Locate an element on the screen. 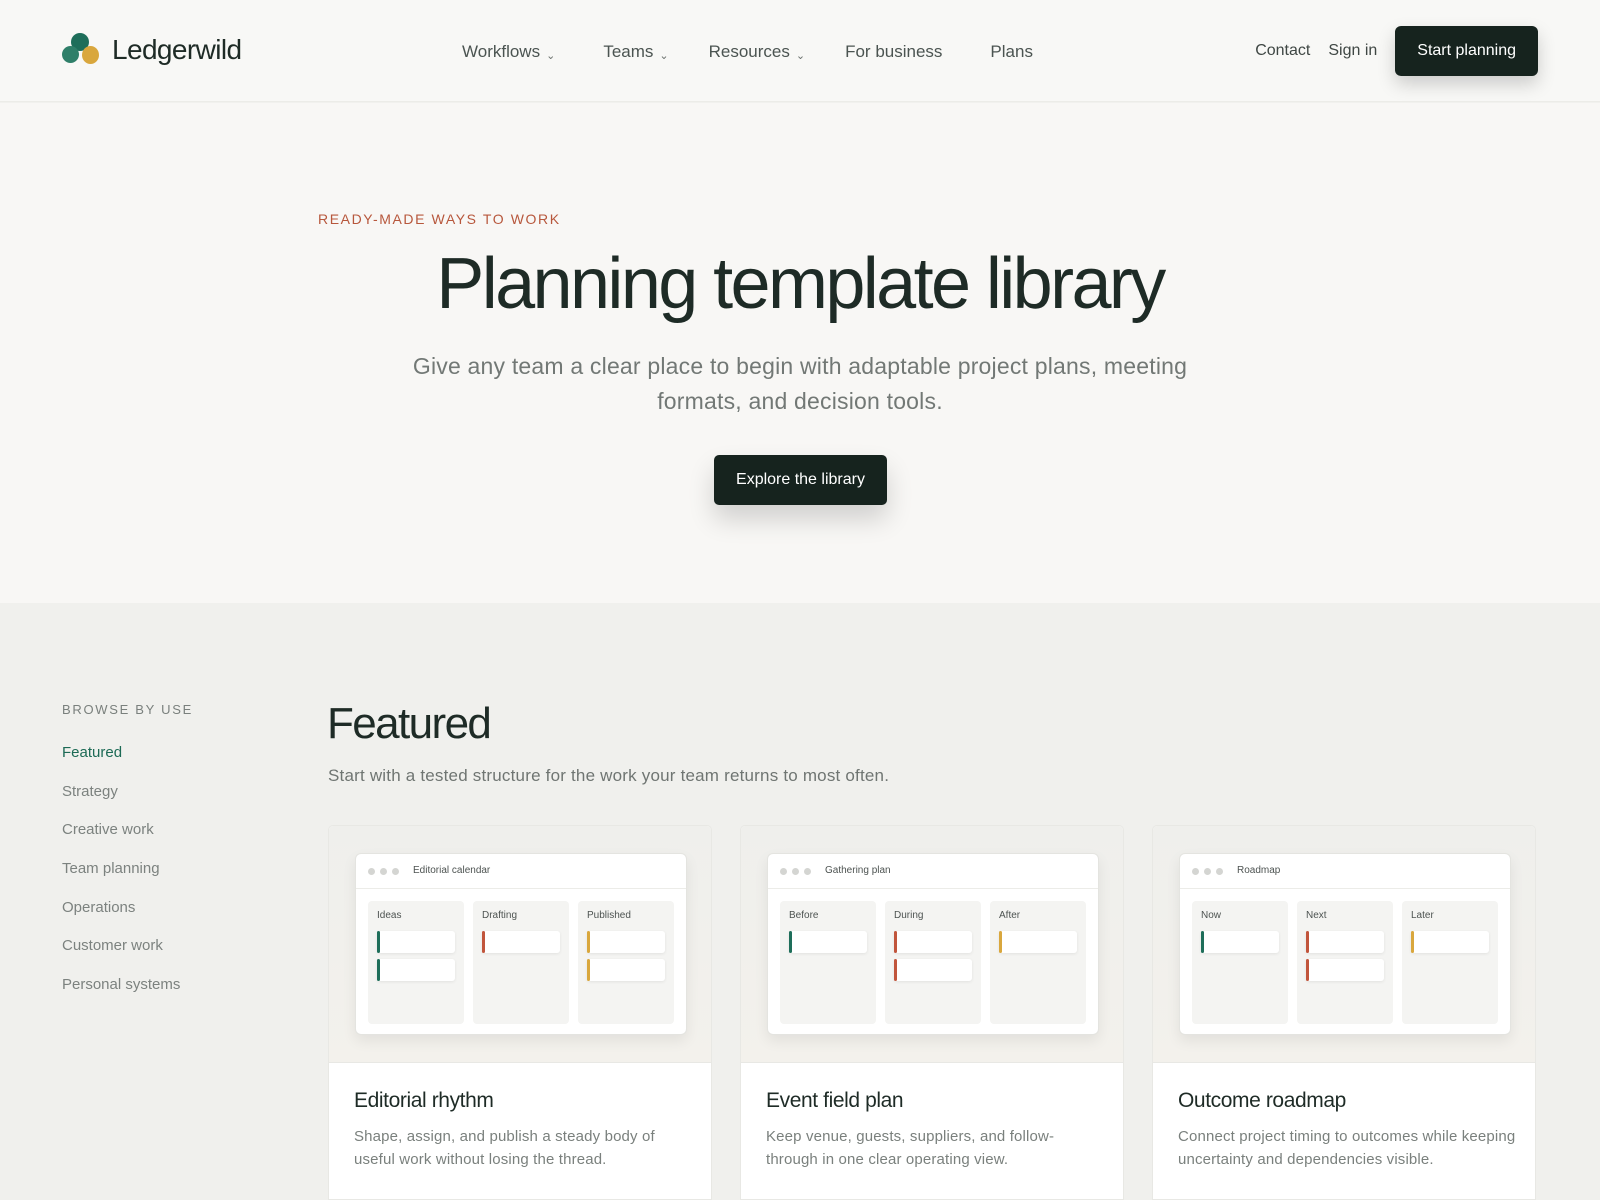 The image size is (1600, 1200). nav-plans: Plans is located at coordinates (1011, 52).